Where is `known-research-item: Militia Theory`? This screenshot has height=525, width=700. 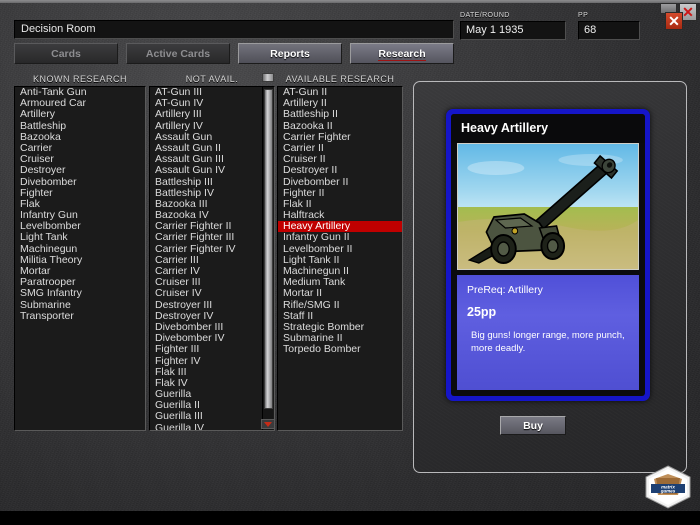 known-research-item: Militia Theory is located at coordinates (80, 260).